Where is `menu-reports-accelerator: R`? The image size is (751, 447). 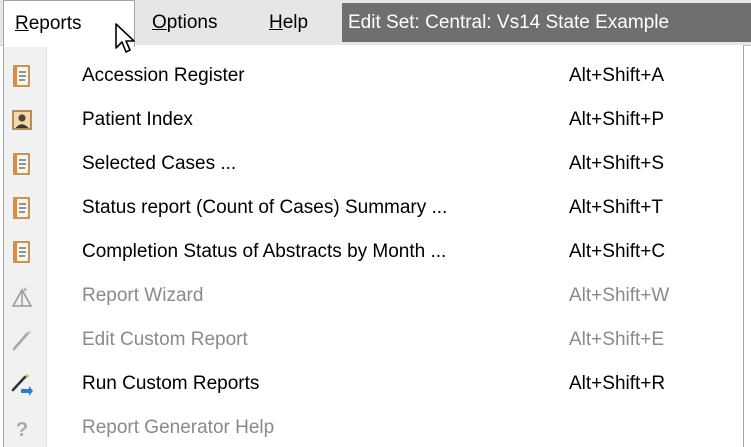
menu-reports-accelerator: R is located at coordinates (22, 23).